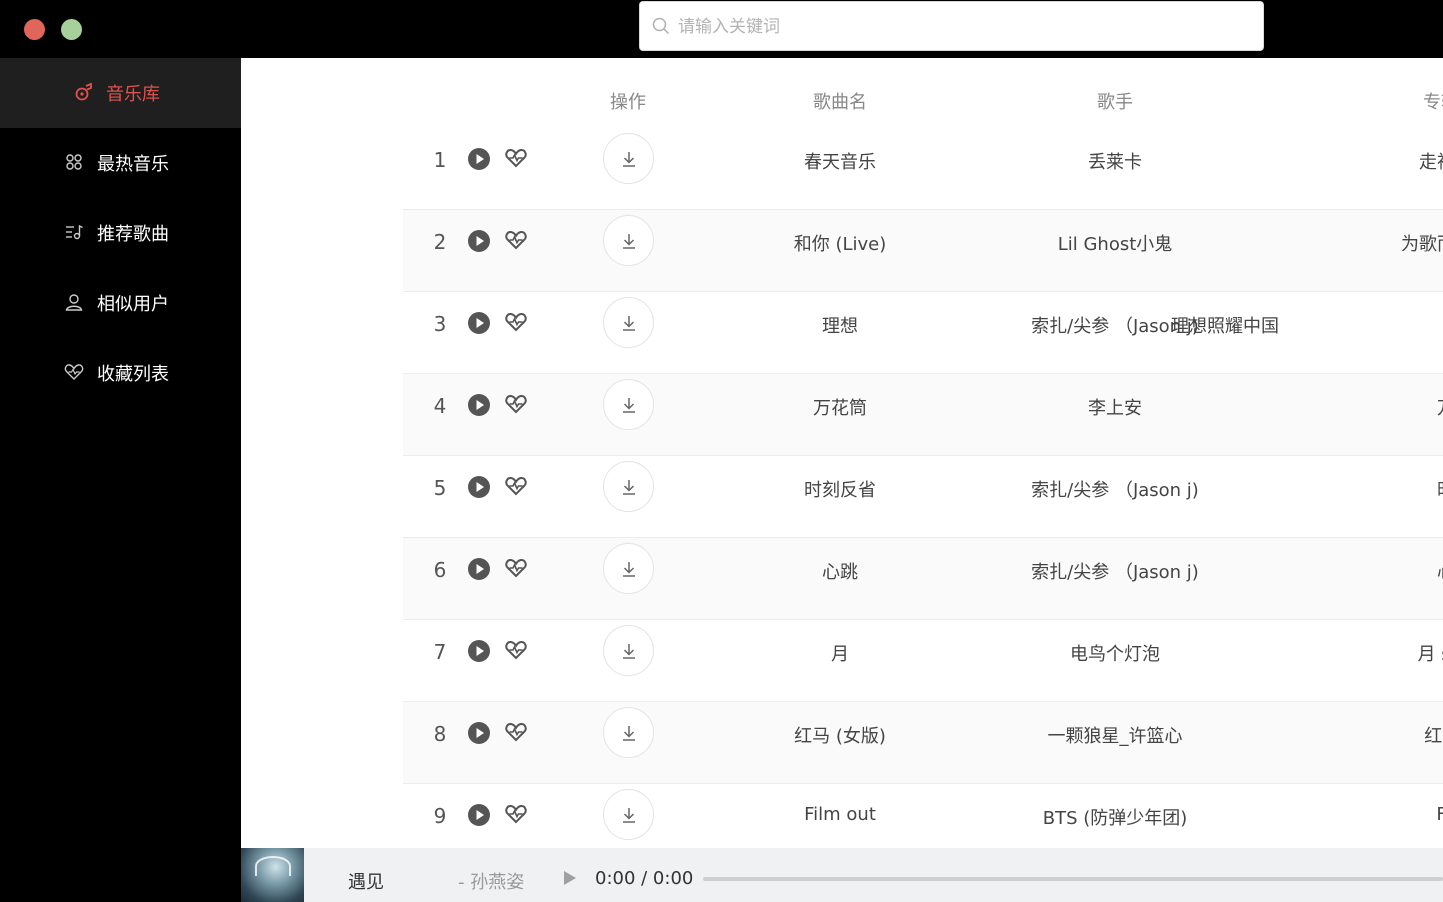 The width and height of the screenshot is (1443, 902). Describe the element at coordinates (34, 29) in the screenshot. I see `close-window-button` at that location.